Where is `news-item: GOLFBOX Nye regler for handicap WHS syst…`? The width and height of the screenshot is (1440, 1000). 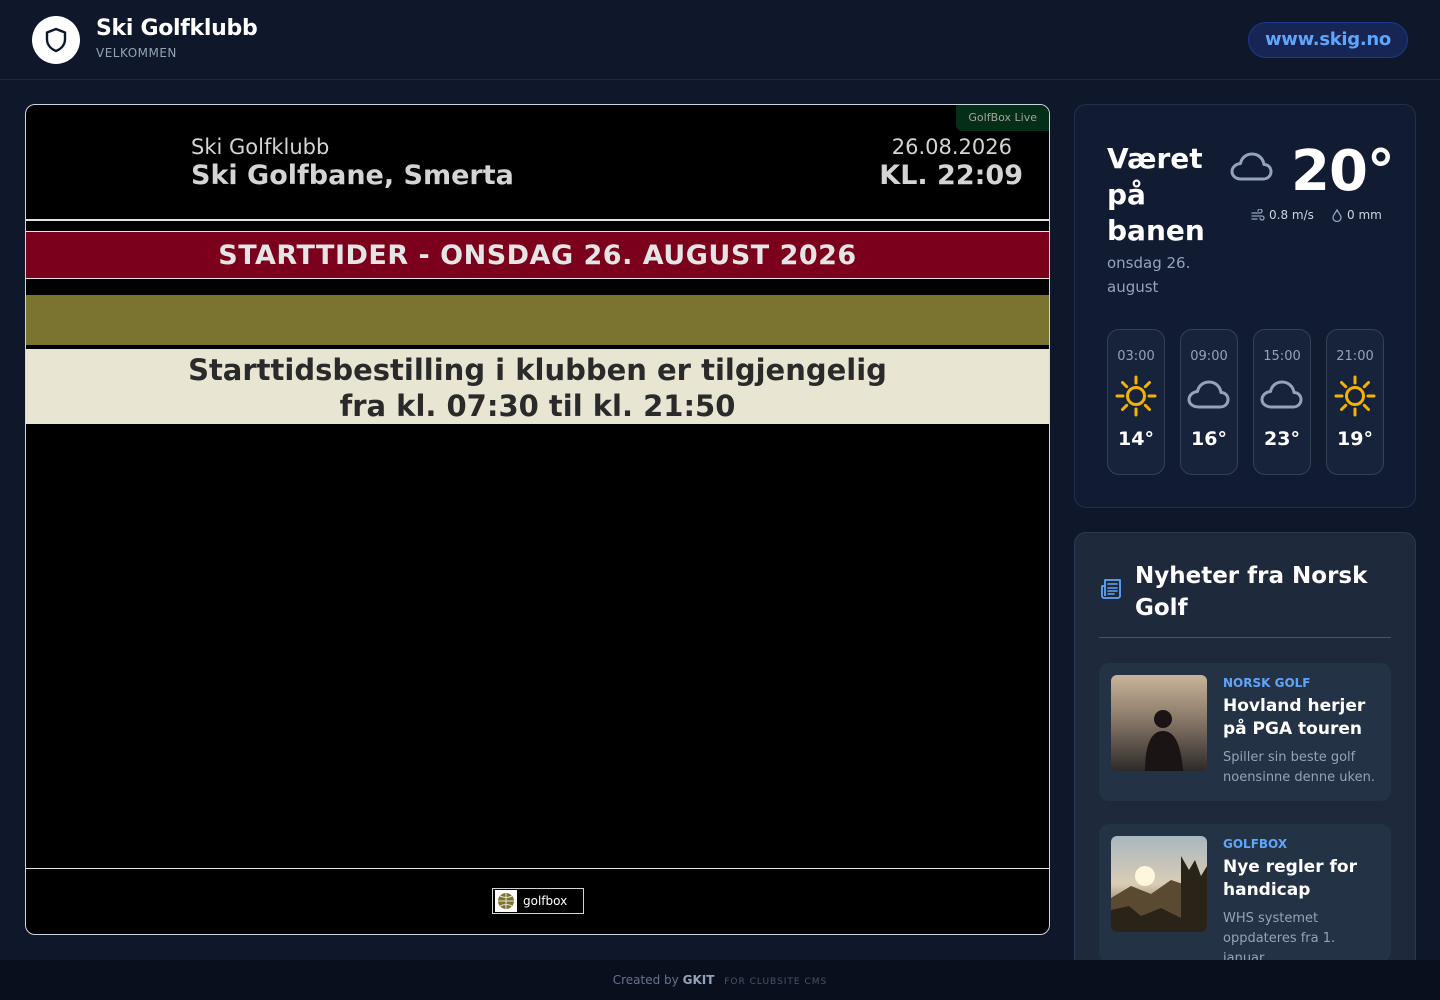
news-item: GOLFBOX Nye regler for handicap WHS syst… is located at coordinates (1245, 895).